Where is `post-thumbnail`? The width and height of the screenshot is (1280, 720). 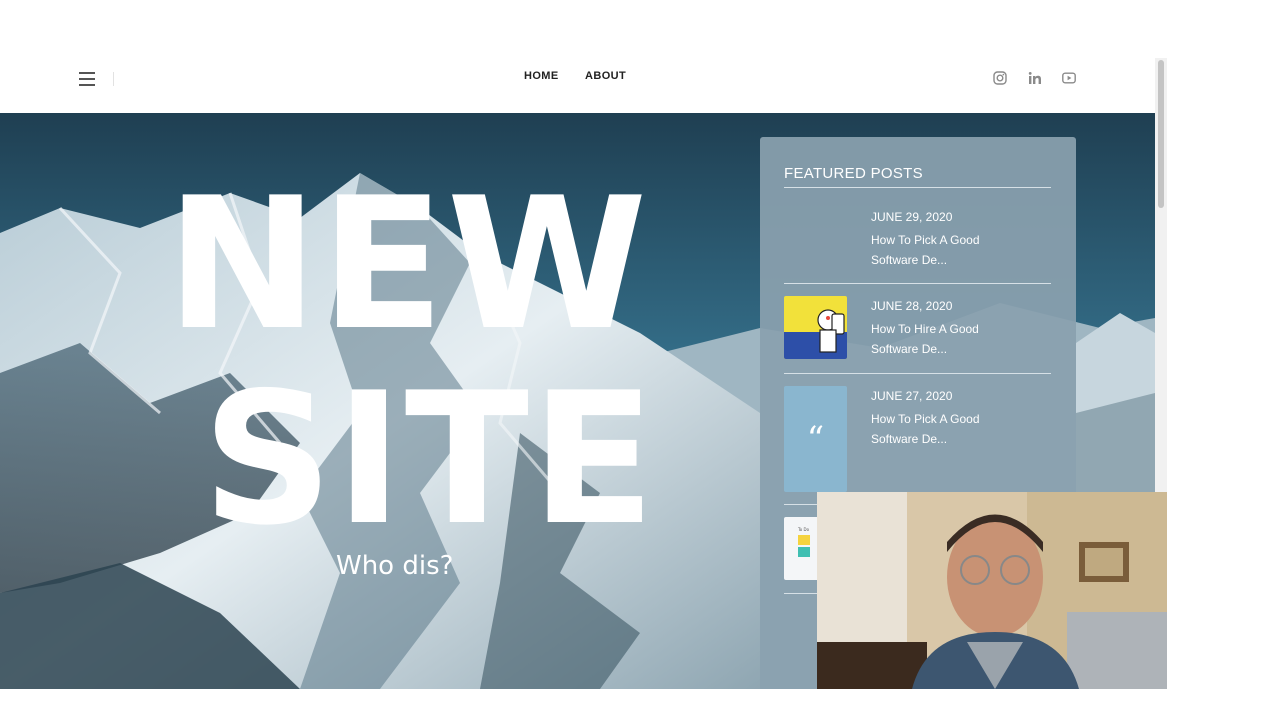 post-thumbnail is located at coordinates (815, 327).